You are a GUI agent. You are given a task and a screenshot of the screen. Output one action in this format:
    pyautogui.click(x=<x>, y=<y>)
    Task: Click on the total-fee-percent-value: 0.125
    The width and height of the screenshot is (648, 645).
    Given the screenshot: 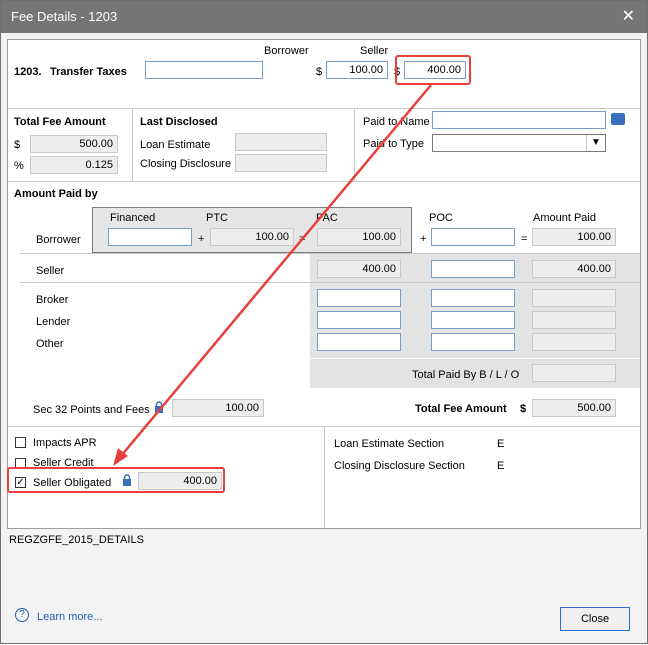 What is the action you would take?
    pyautogui.click(x=74, y=165)
    